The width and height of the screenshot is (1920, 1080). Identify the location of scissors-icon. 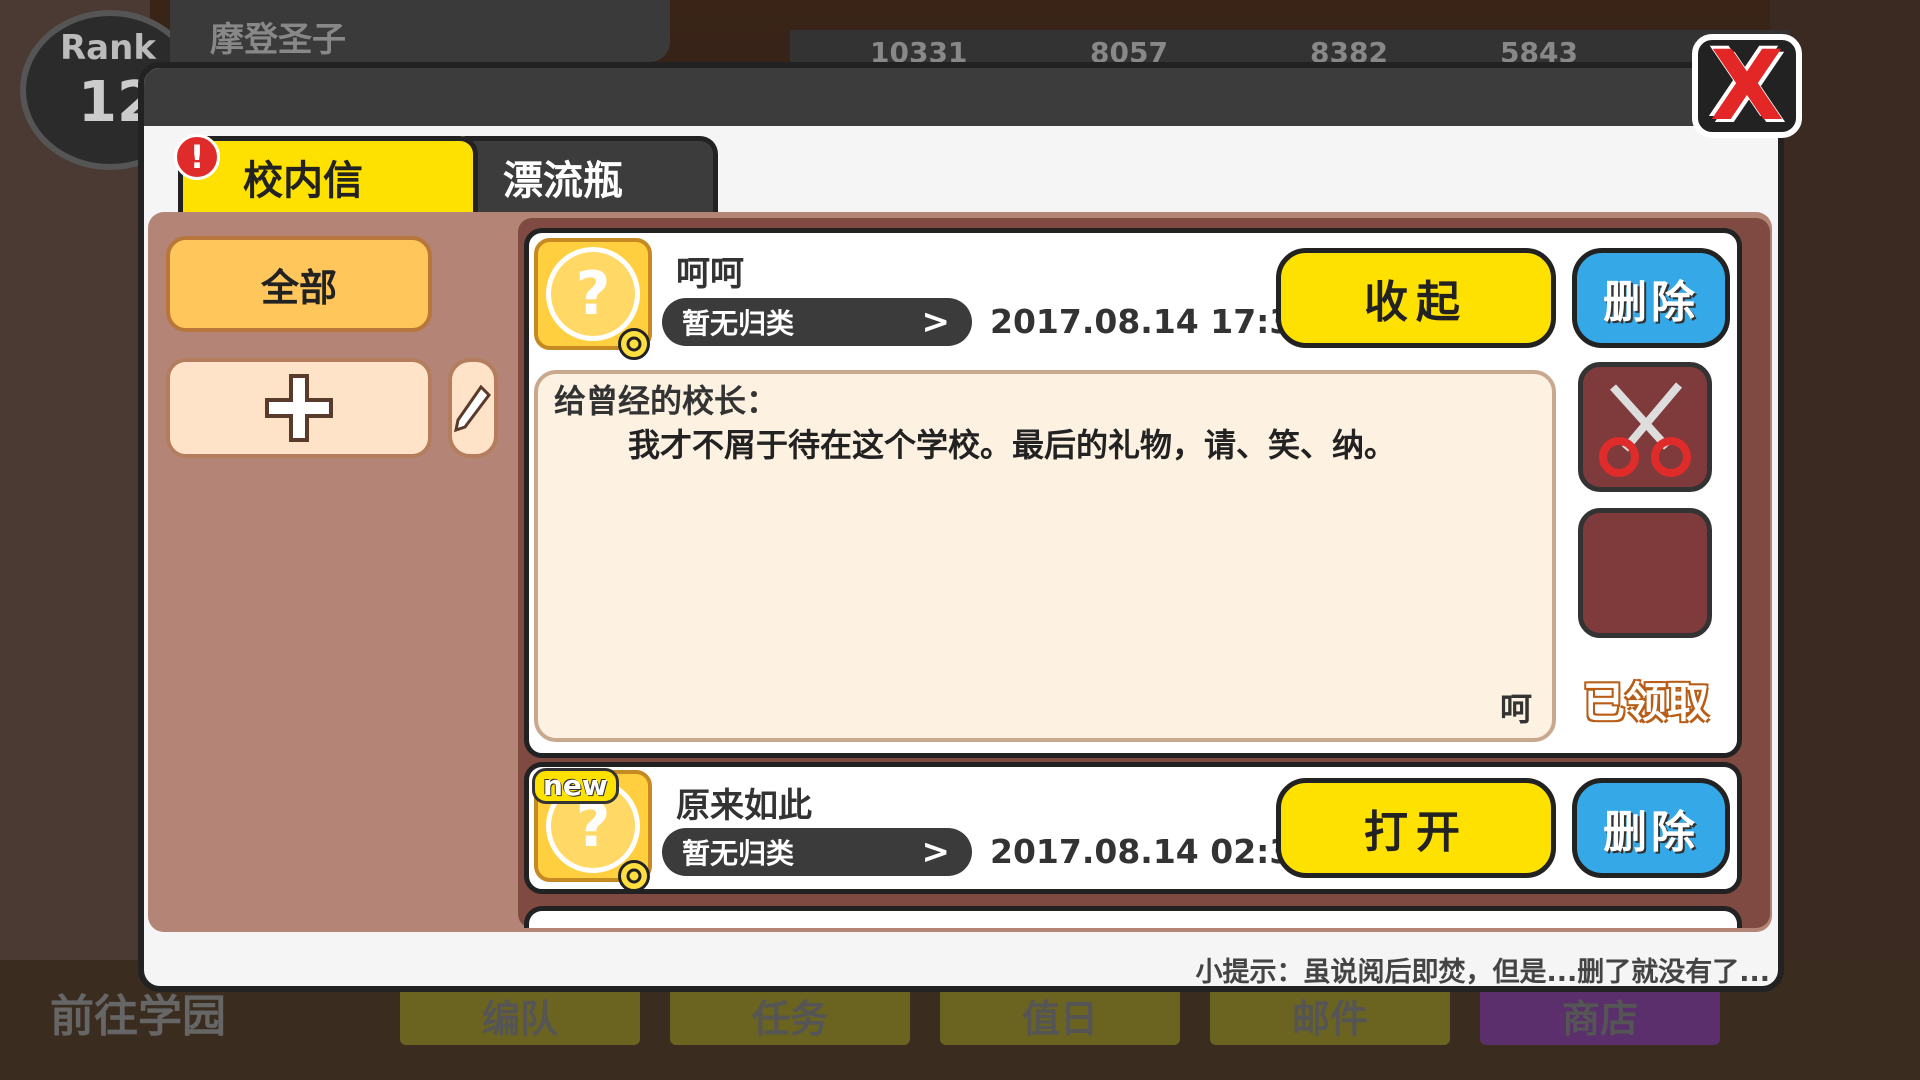
(1645, 429).